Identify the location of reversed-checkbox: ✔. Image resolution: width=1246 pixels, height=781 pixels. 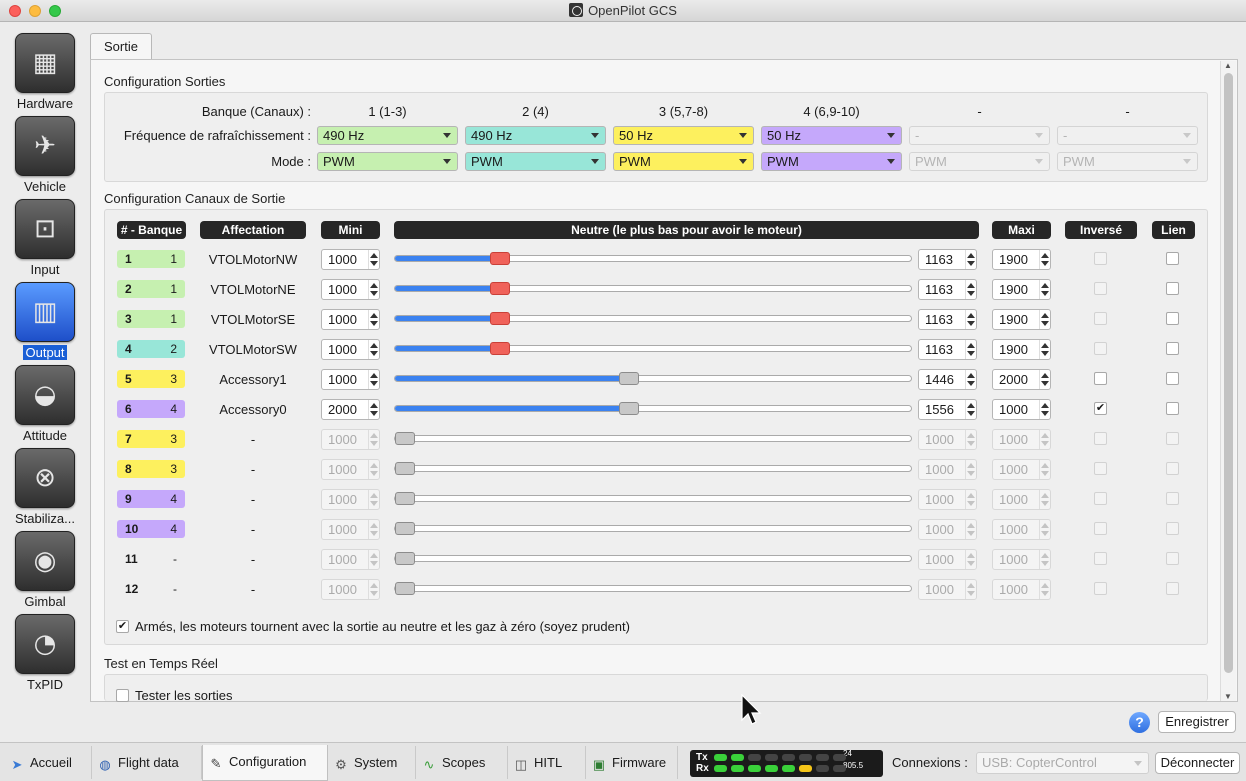
(1100, 408).